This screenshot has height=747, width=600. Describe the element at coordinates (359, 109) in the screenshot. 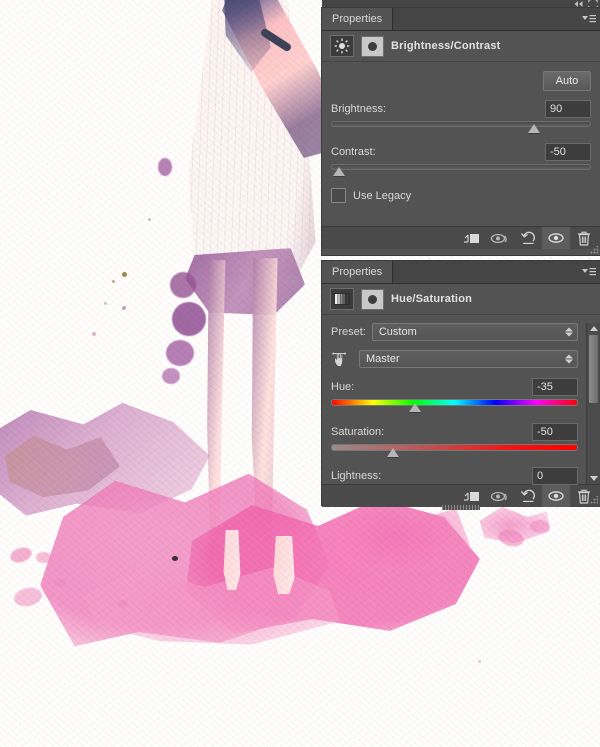

I see `brightness-label: Brightness:` at that location.